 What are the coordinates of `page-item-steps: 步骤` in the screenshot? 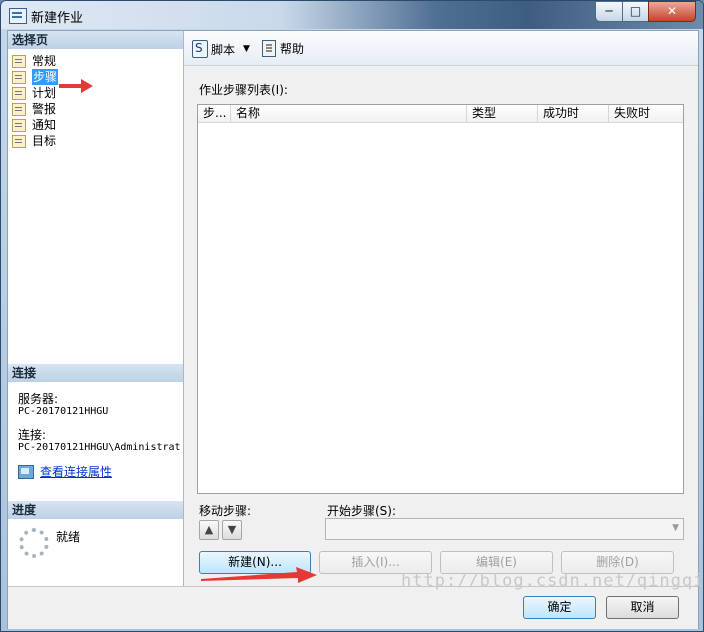 It's located at (35, 77).